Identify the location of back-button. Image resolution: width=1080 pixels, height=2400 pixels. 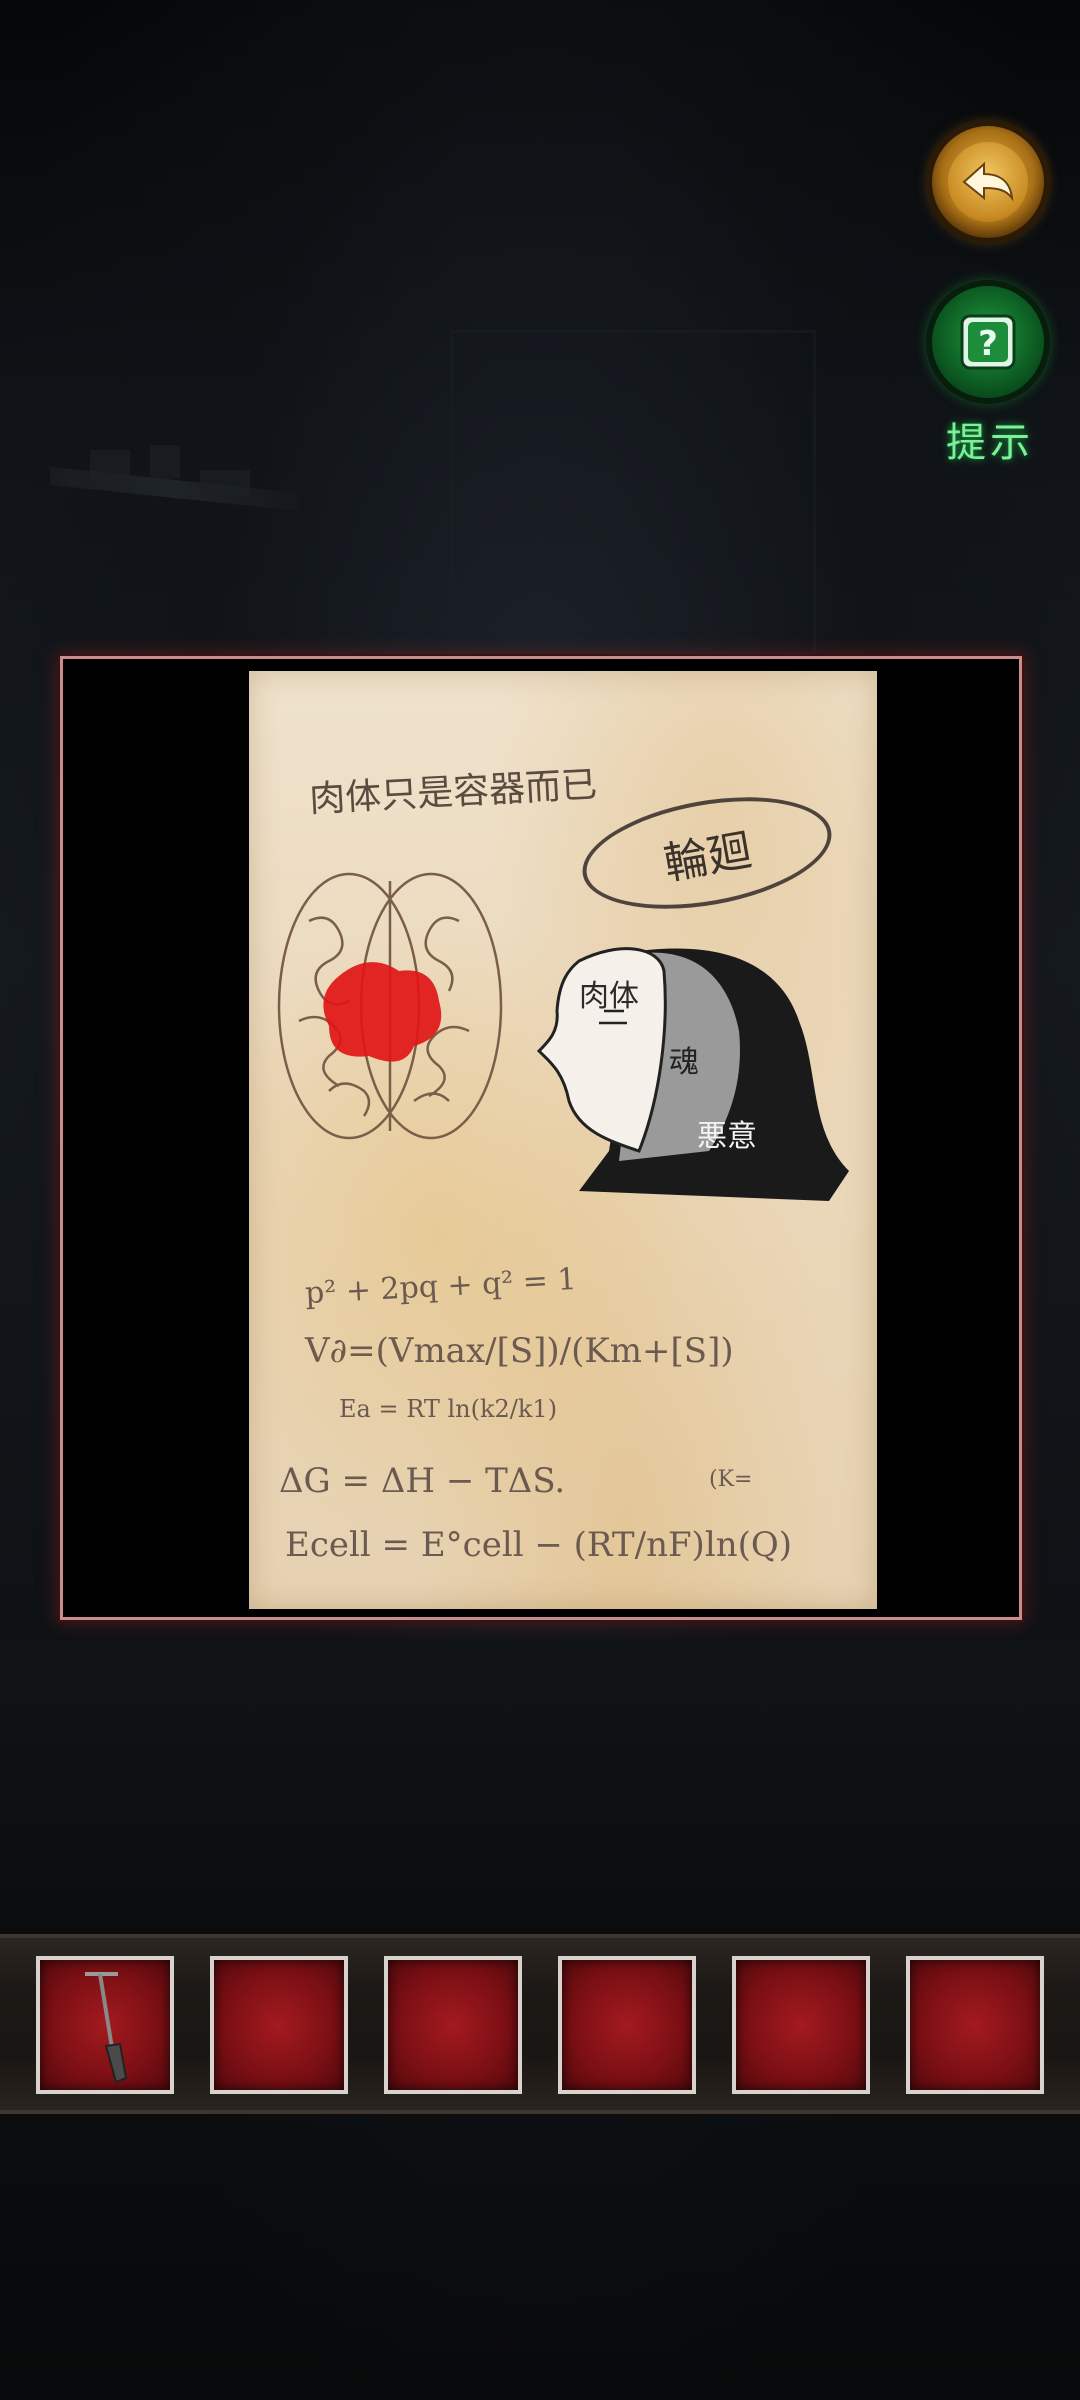
(988, 182).